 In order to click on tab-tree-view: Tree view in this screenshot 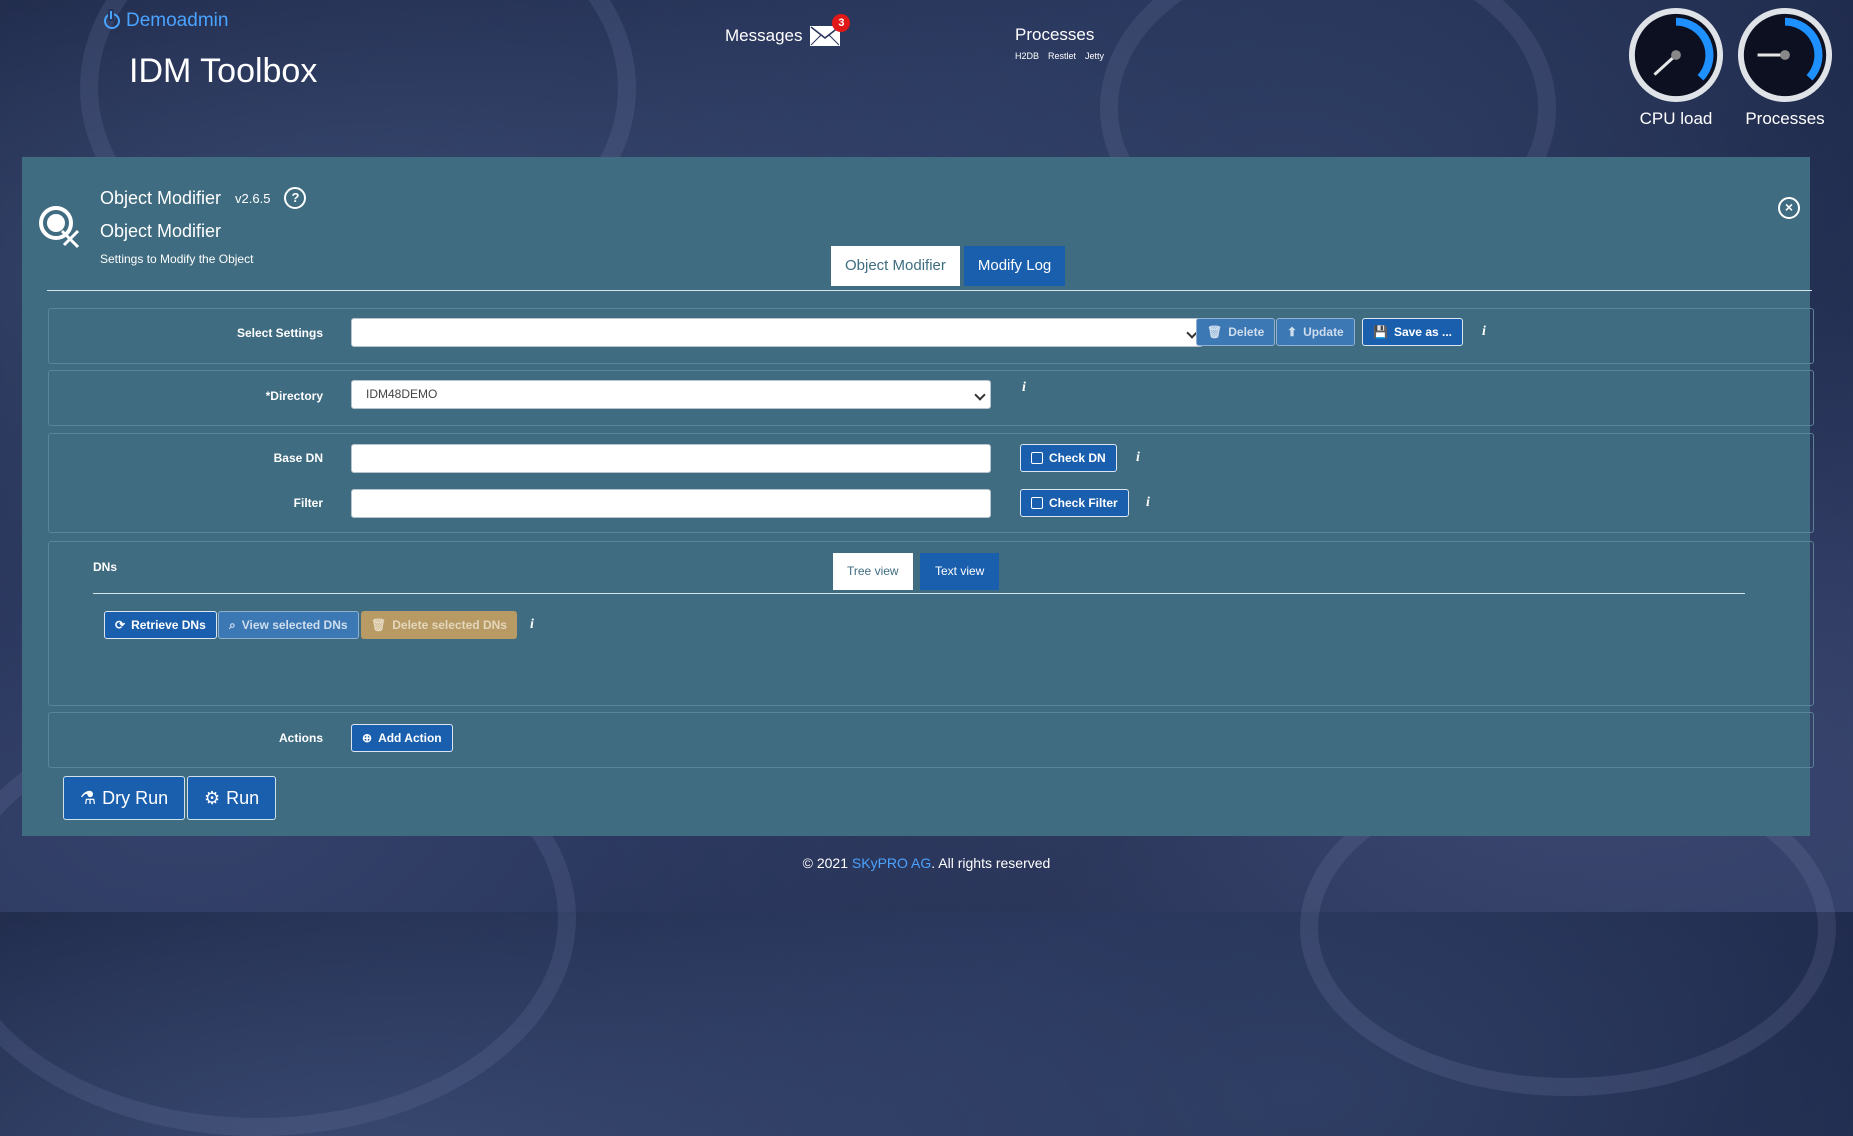, I will do `click(873, 571)`.